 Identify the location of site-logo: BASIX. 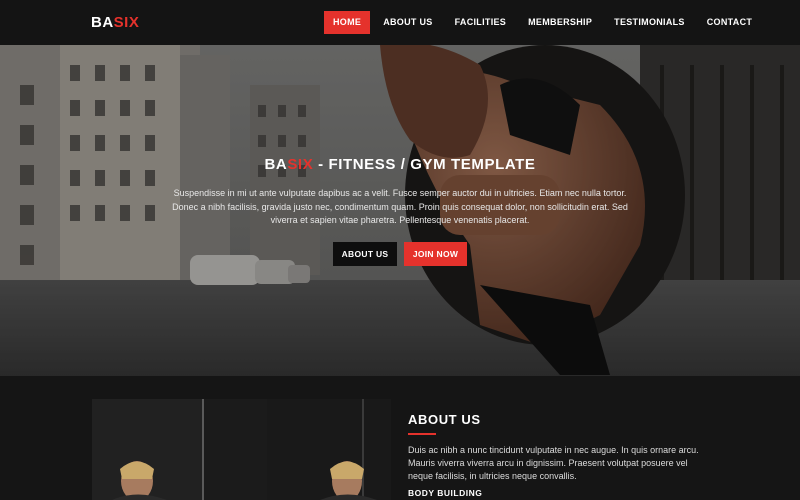
(115, 22).